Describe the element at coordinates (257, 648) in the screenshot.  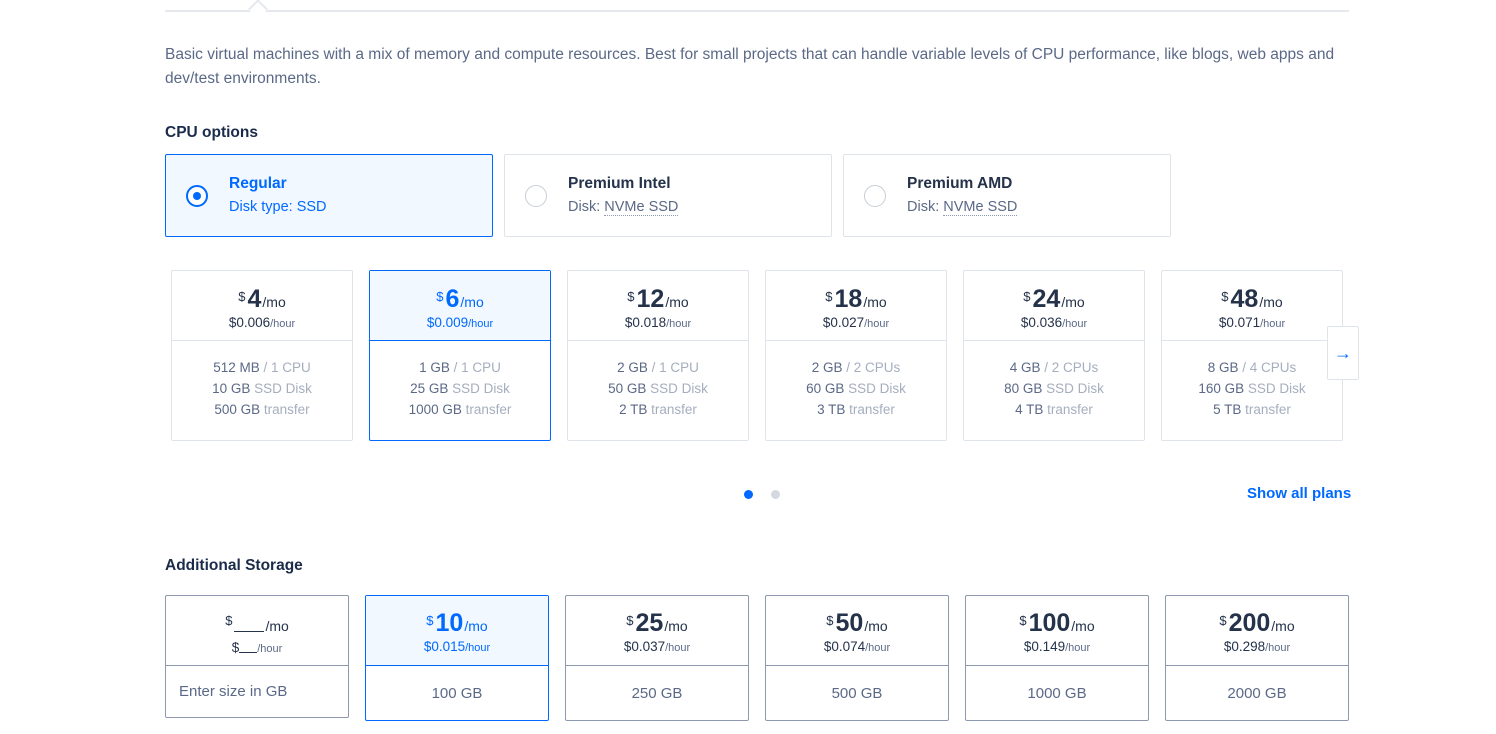
I see `storage-hourly-price: $ /hour` at that location.